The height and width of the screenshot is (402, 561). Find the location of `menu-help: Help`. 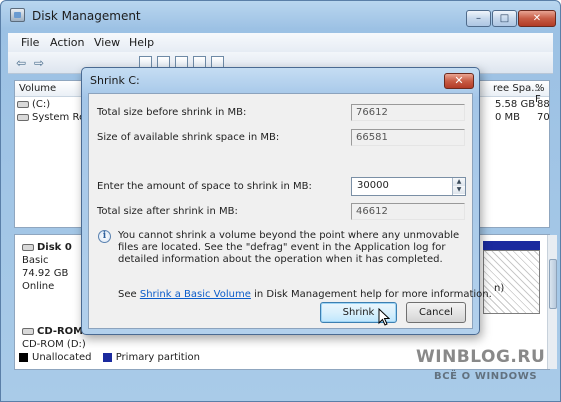

menu-help: Help is located at coordinates (141, 42).